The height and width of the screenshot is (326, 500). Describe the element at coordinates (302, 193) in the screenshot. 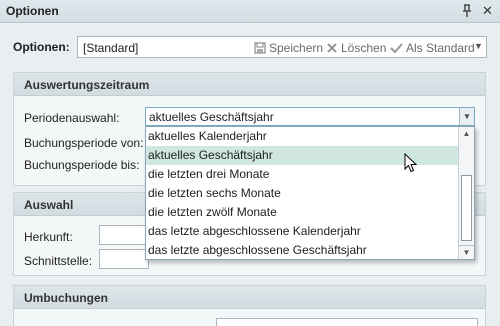

I see `dropdown-option: die letzten sechs Monate` at that location.